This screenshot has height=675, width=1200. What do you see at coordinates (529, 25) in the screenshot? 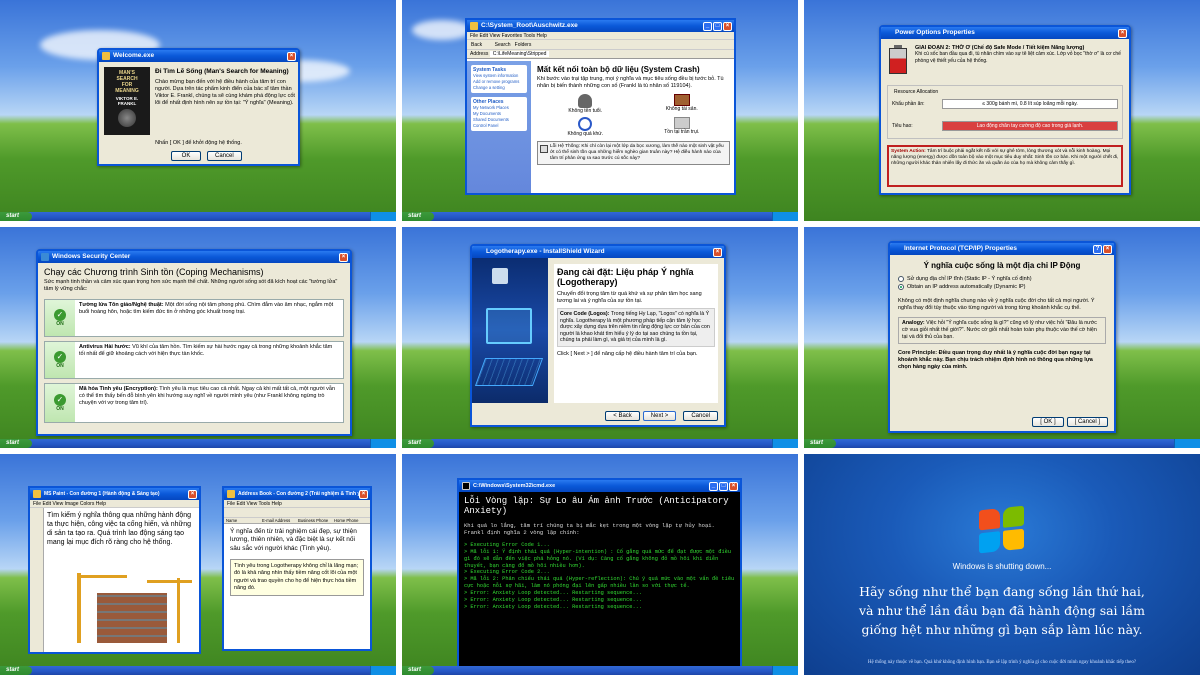
I see `explorer-title: C:\System_Root\Auschwitz.exe` at bounding box center [529, 25].